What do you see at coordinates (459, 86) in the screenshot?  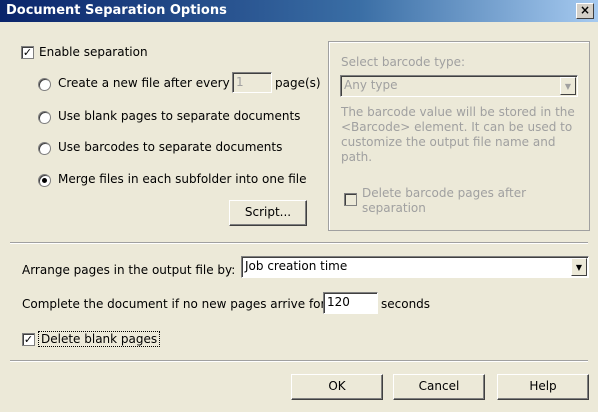 I see `barcode-type-select: Any type` at bounding box center [459, 86].